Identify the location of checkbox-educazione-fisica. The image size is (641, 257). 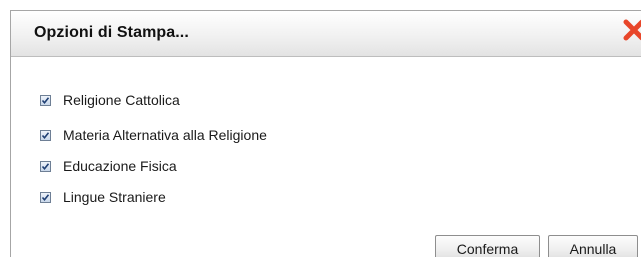
(45, 166).